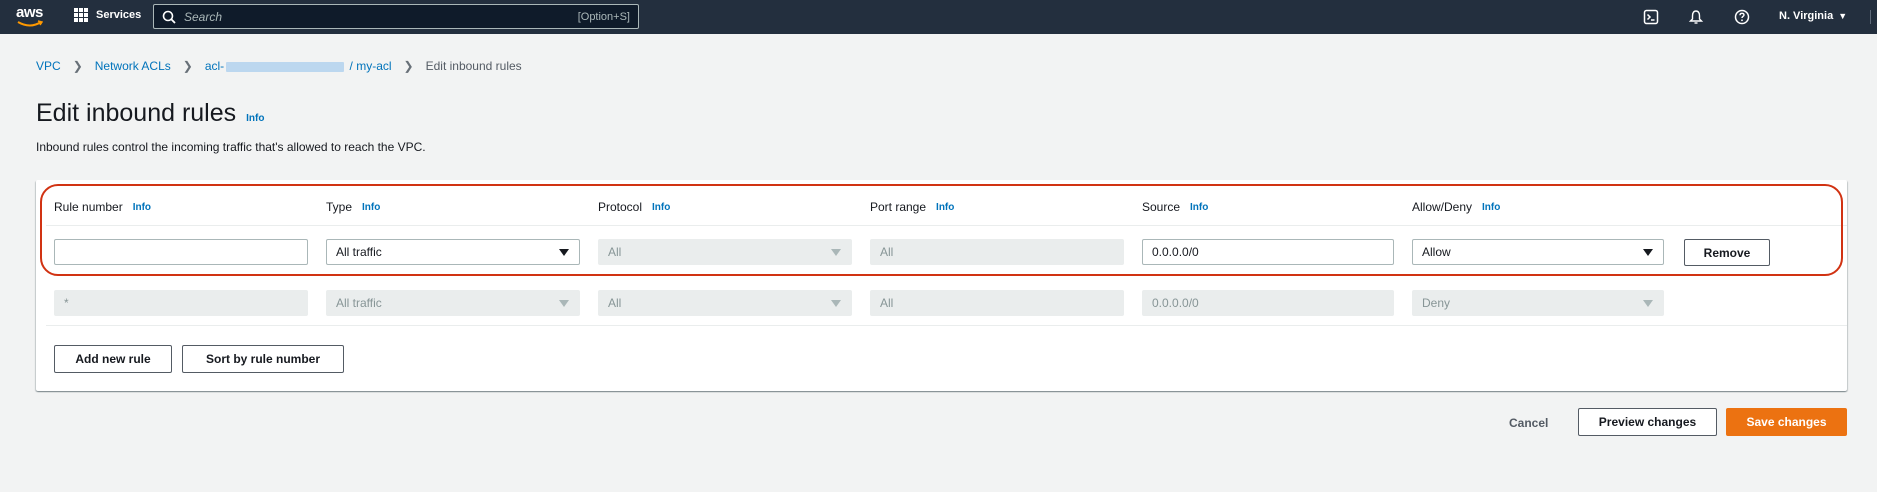 The height and width of the screenshot is (492, 1877). What do you see at coordinates (181, 303) in the screenshot?
I see `default-rule-number: *` at bounding box center [181, 303].